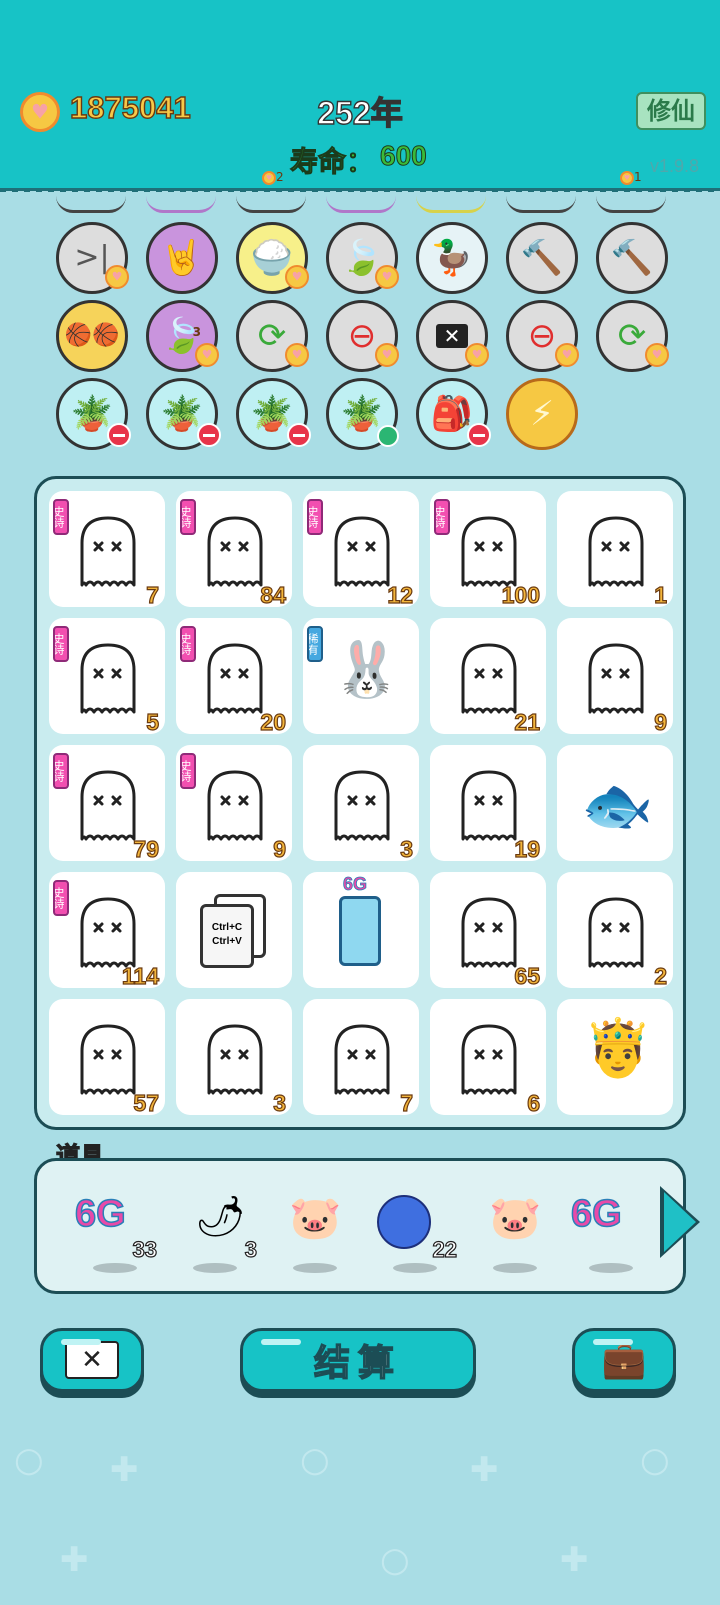 Image resolution: width=720 pixels, height=1605 pixels. Describe the element at coordinates (615, 550) in the screenshot. I see `grid-cell: 1` at that location.